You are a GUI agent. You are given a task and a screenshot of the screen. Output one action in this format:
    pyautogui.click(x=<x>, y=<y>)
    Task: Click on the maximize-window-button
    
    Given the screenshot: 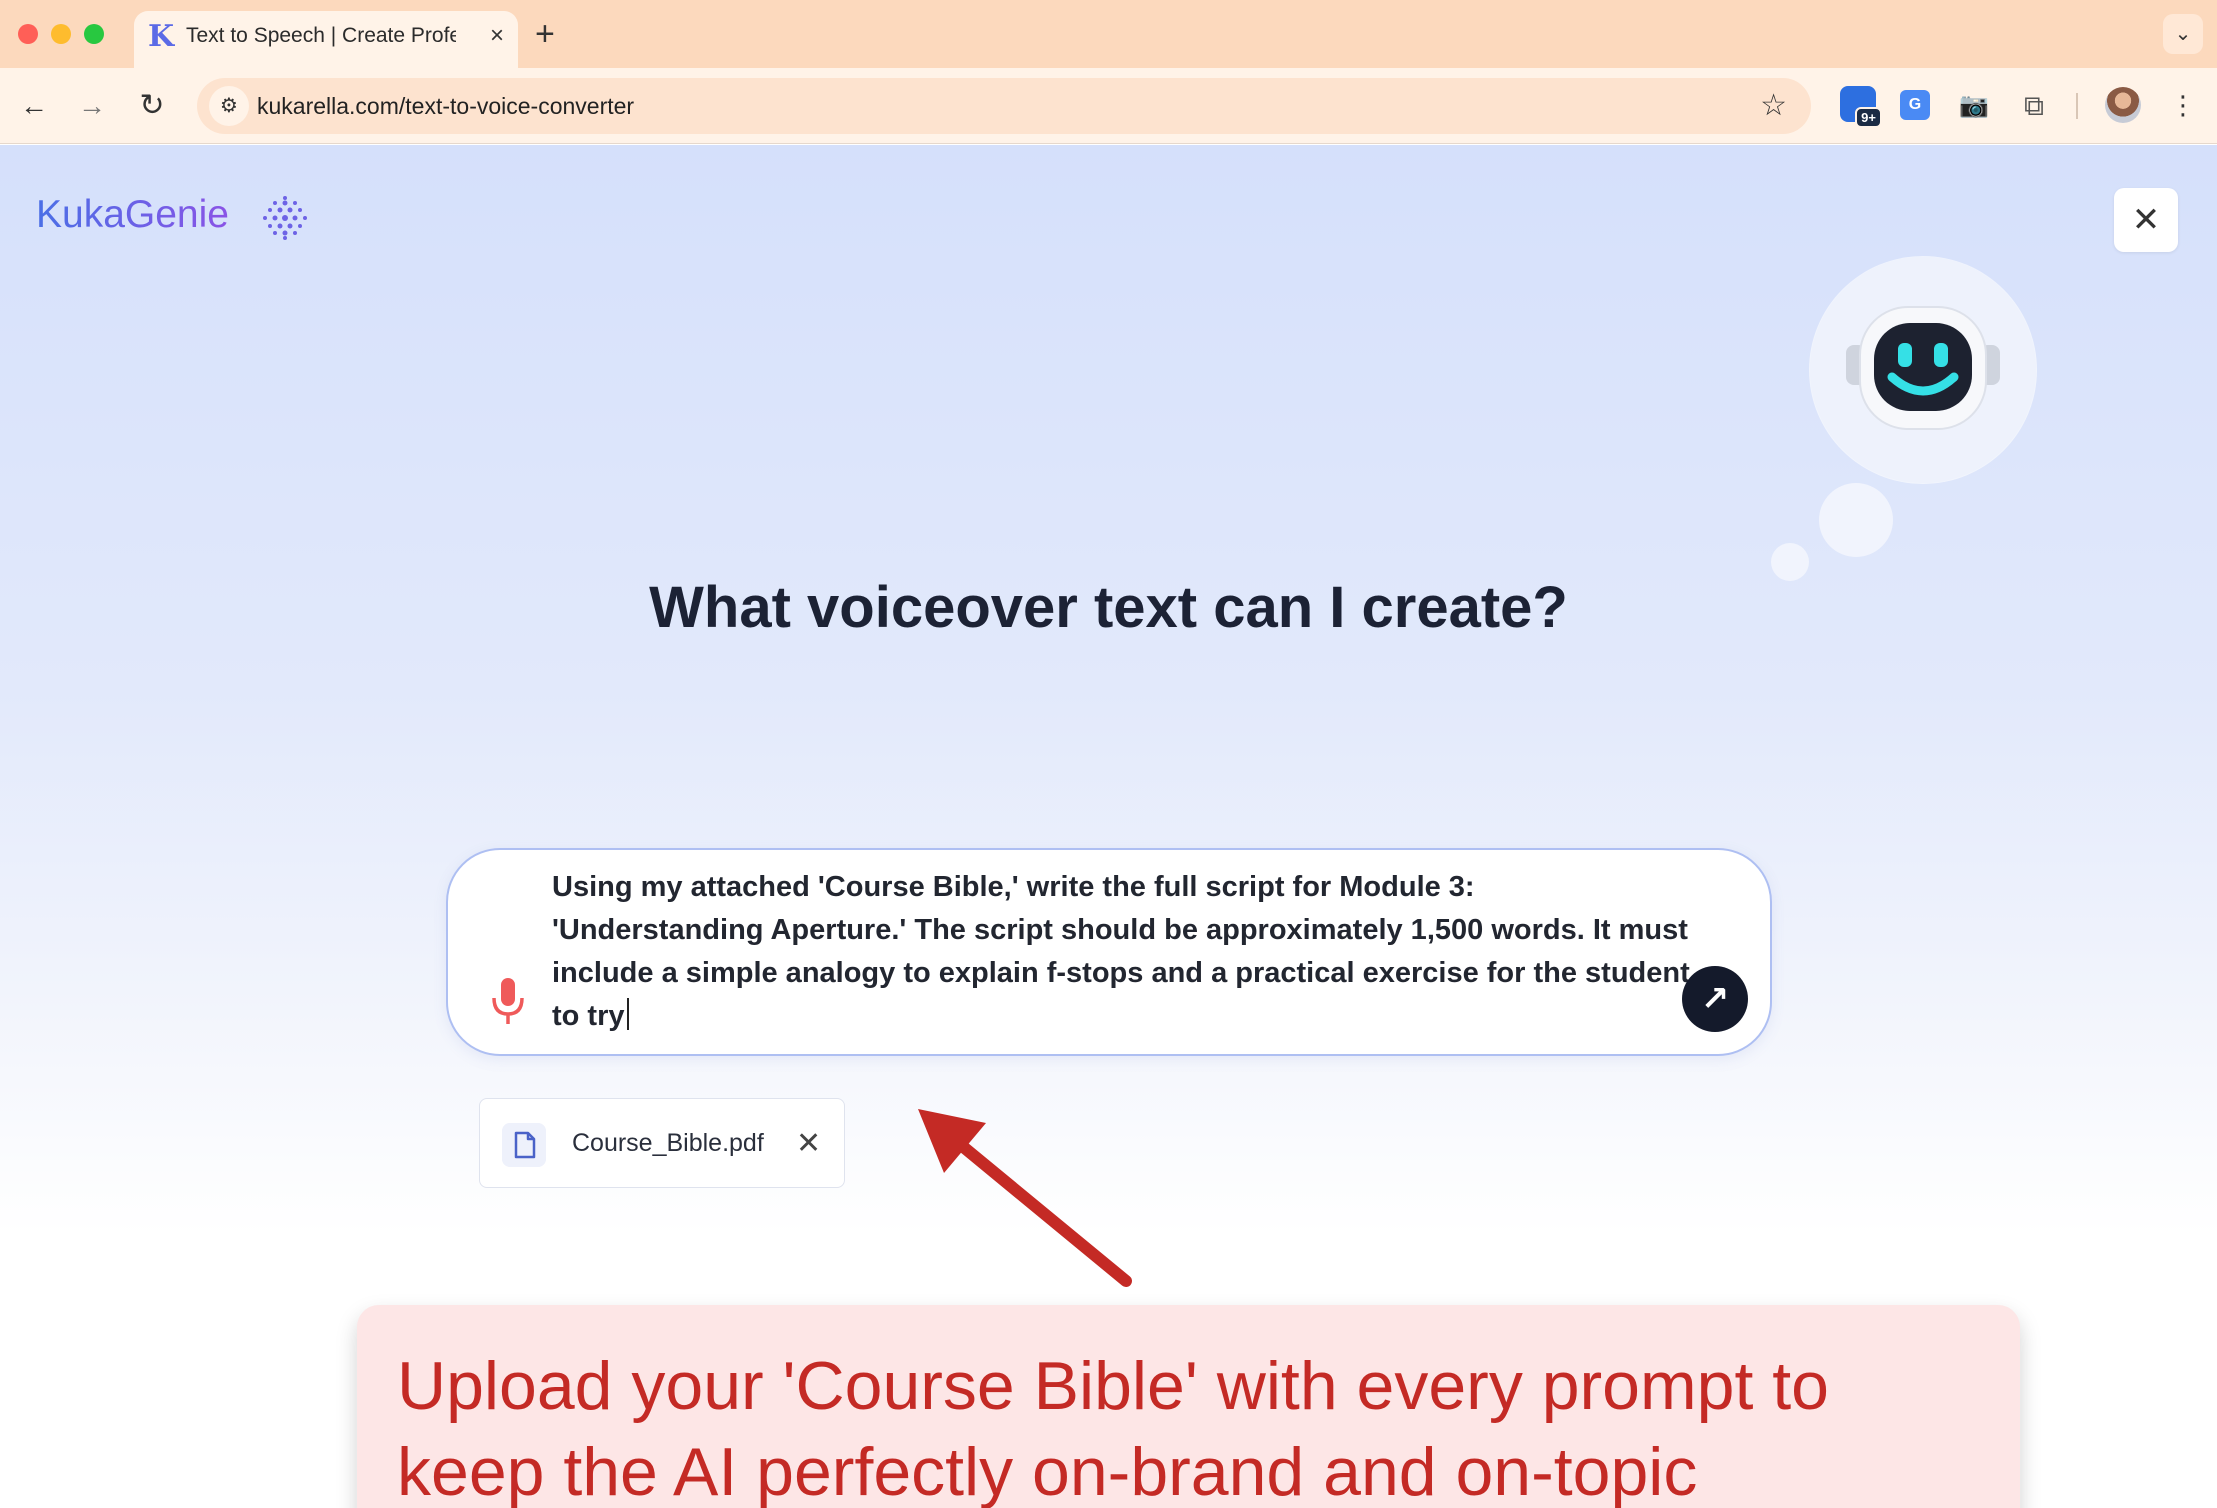 What is the action you would take?
    pyautogui.click(x=94, y=34)
    